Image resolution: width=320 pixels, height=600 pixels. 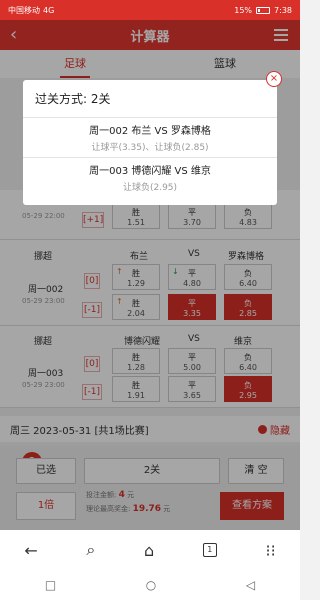 What do you see at coordinates (250, 585) in the screenshot?
I see `system-back-icon: ◁` at bounding box center [250, 585].